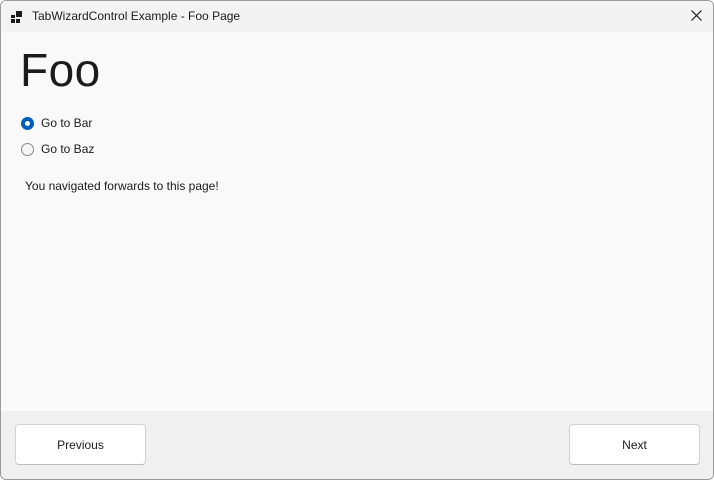 This screenshot has width=714, height=480. Describe the element at coordinates (80, 444) in the screenshot. I see `previous-button: Previous` at that location.